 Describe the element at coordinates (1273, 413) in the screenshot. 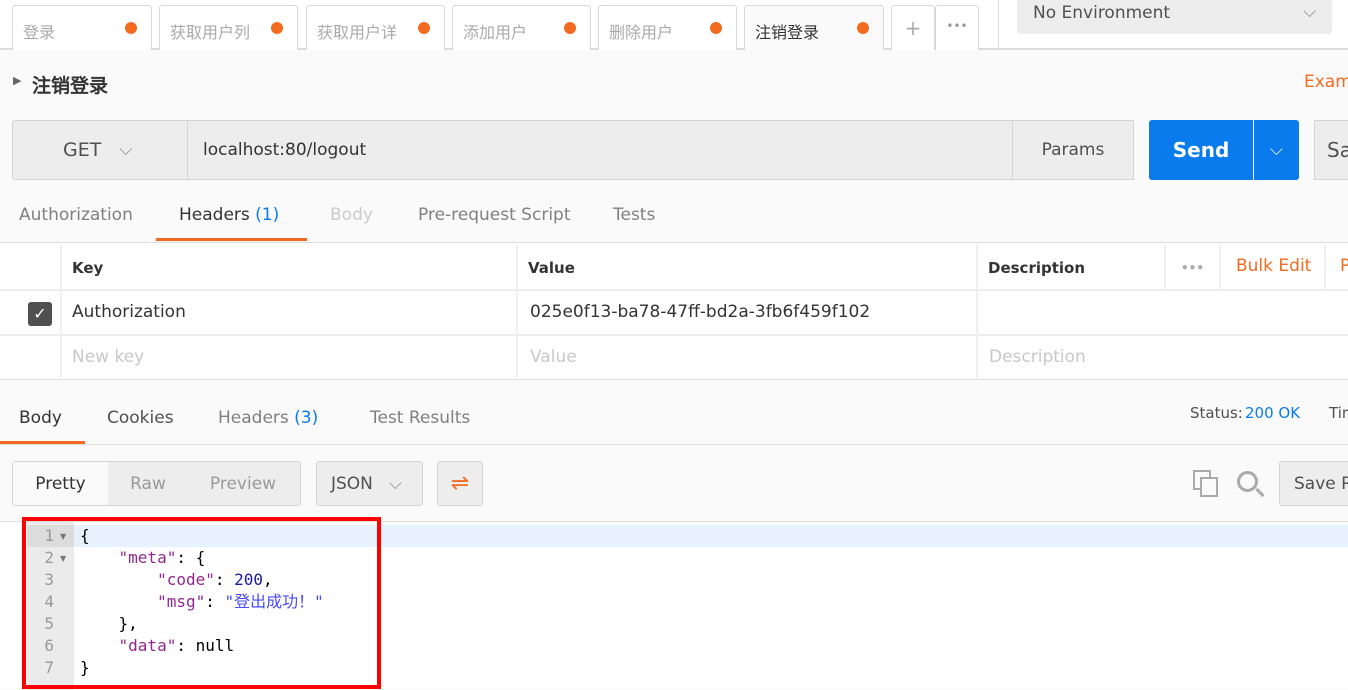

I see `status-value: 200 OK` at that location.